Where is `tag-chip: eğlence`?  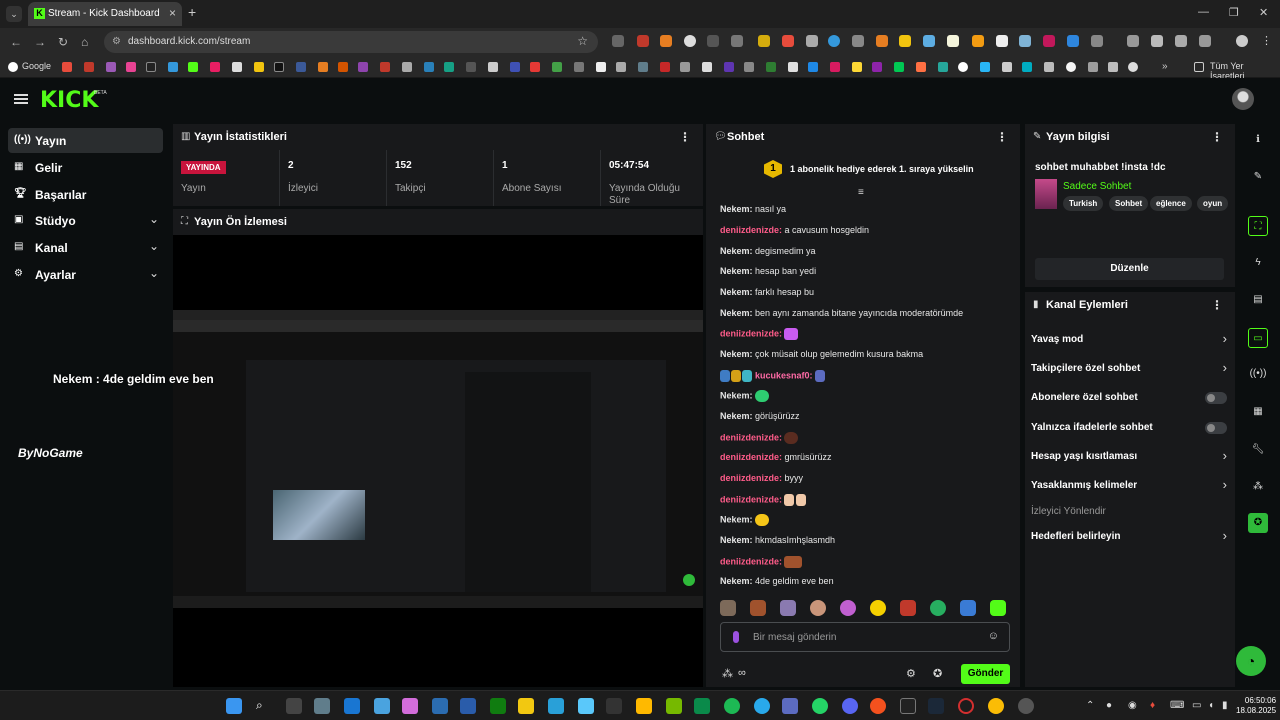
tag-chip: eğlence is located at coordinates (1171, 203).